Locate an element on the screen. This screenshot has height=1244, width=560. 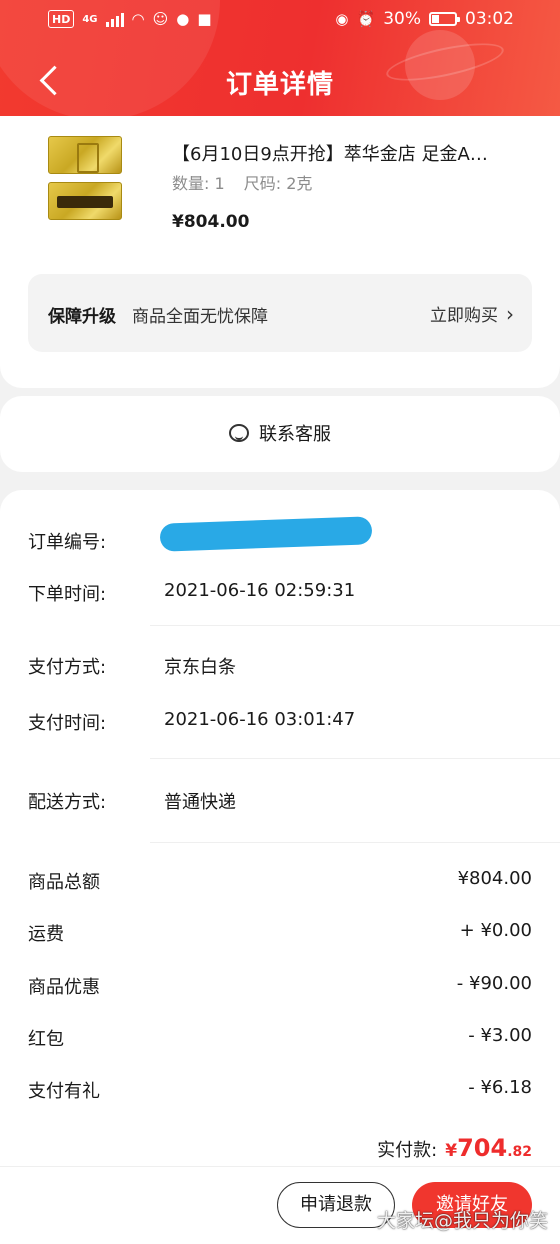
order-time-row: 下单时间: 2021-06-16 02:59:31 is located at coordinates (280, 592).